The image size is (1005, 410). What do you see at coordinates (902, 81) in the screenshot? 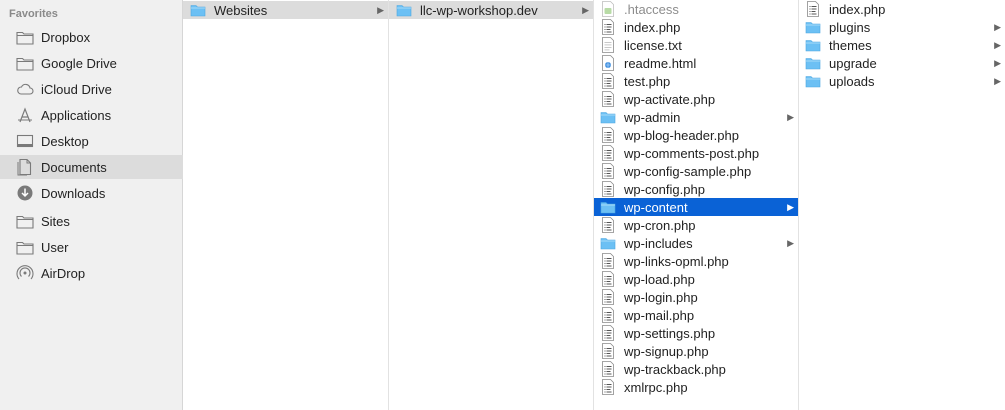
I see `folder-row-uploads: uploads ▶` at bounding box center [902, 81].